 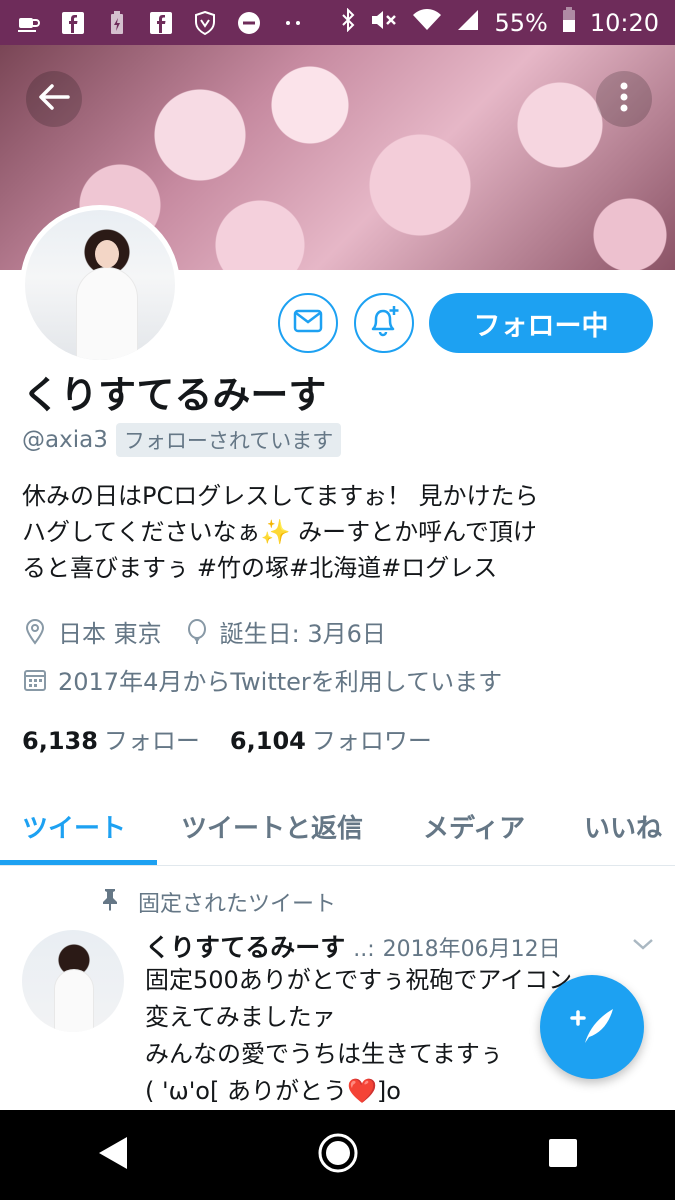 I want to click on system-navigation-bar, so click(x=337, y=1155).